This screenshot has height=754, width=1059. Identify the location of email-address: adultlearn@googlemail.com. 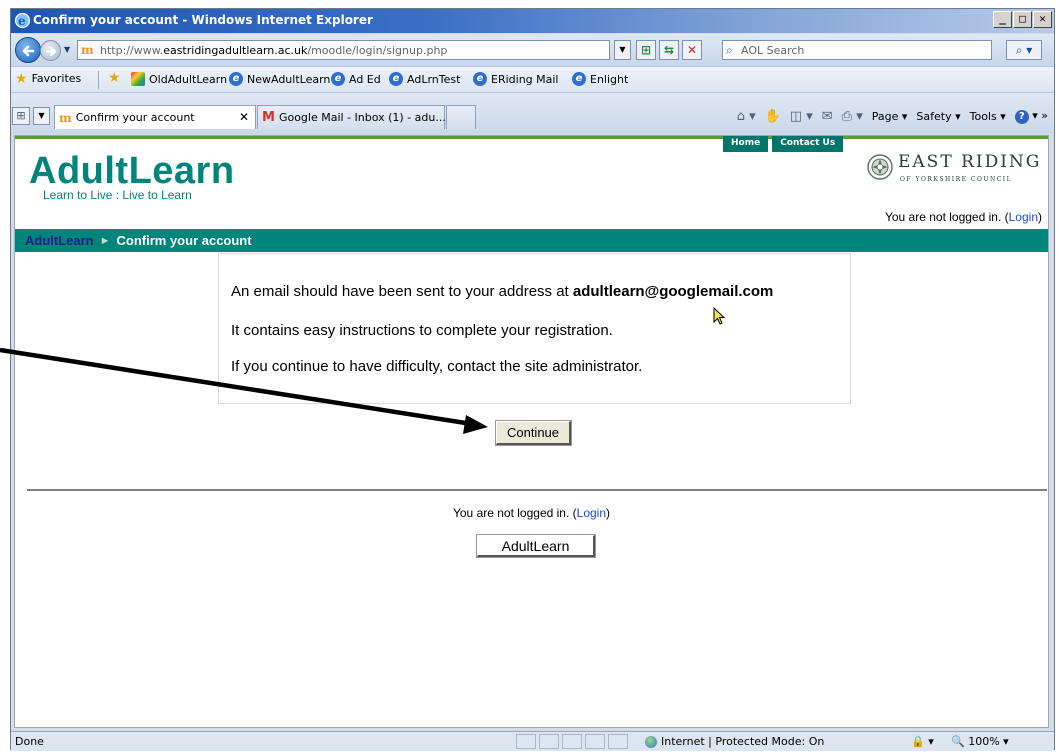
(673, 291).